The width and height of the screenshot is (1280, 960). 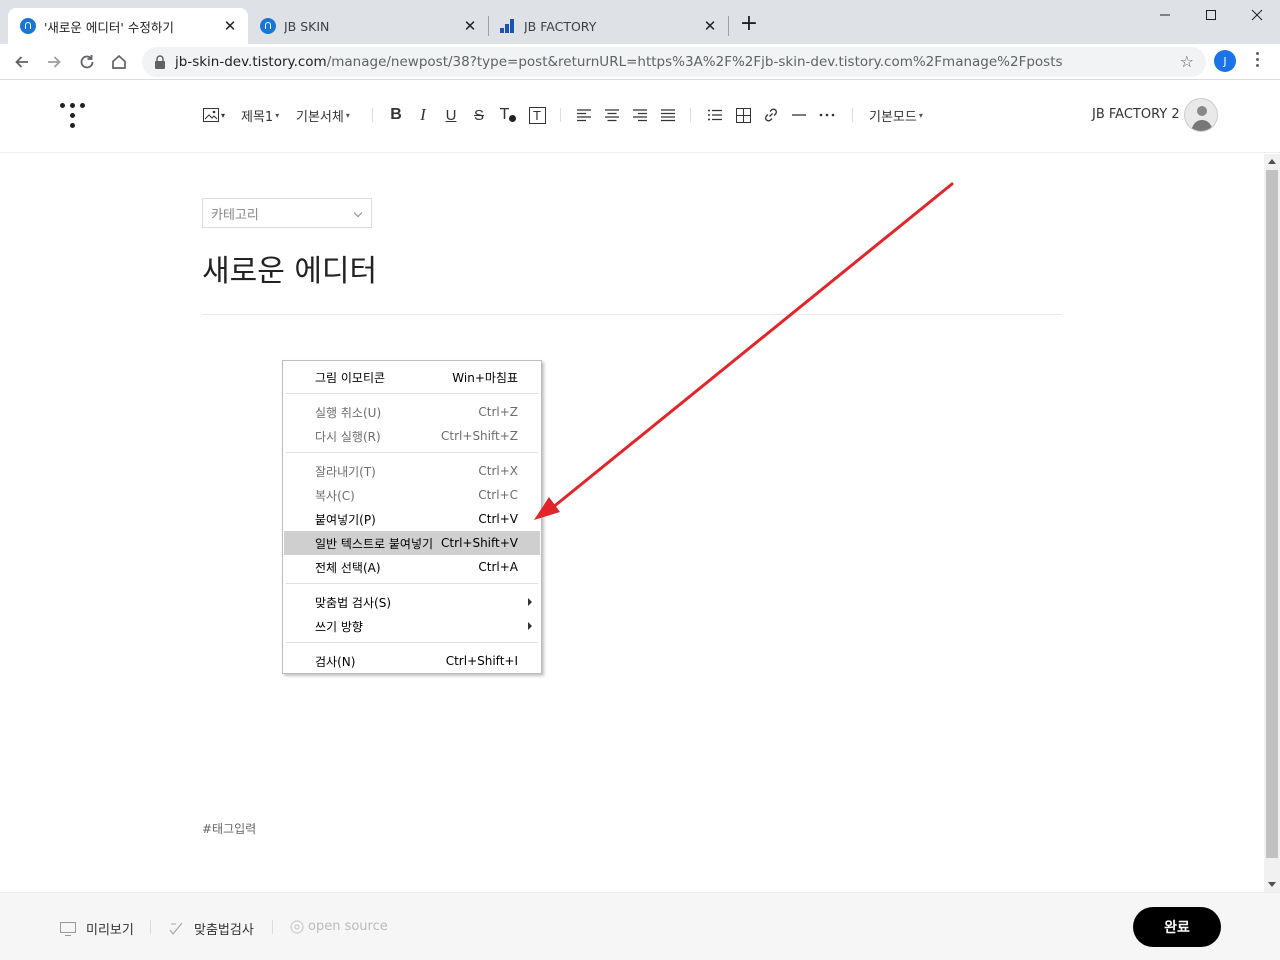 I want to click on menu-item-writing-direction: 쓰기 방향, so click(x=412, y=626).